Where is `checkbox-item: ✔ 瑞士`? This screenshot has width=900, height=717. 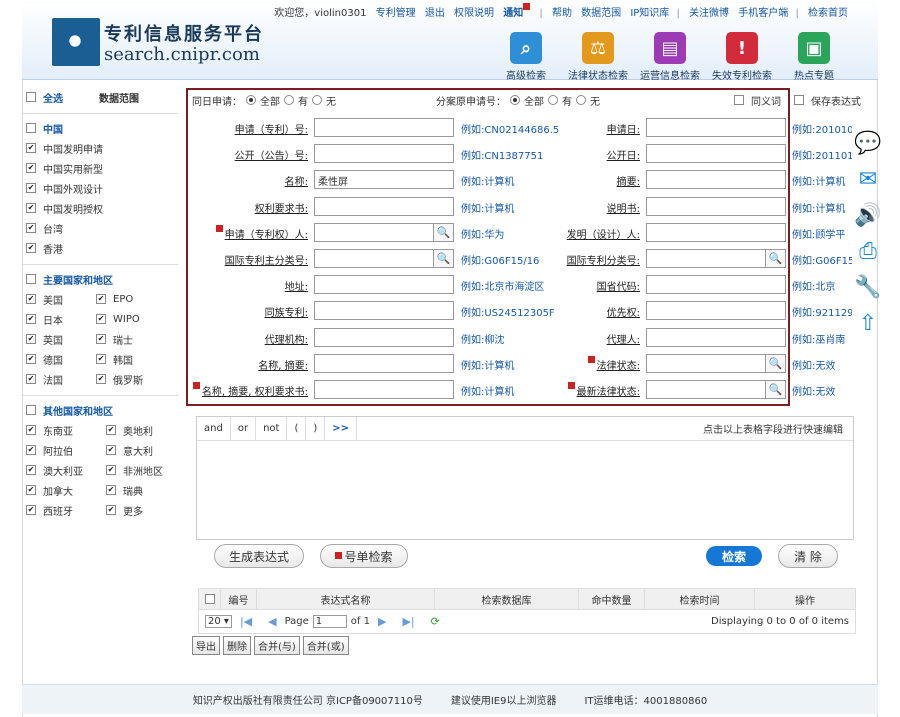
checkbox-item: ✔ 瑞士 is located at coordinates (131, 339).